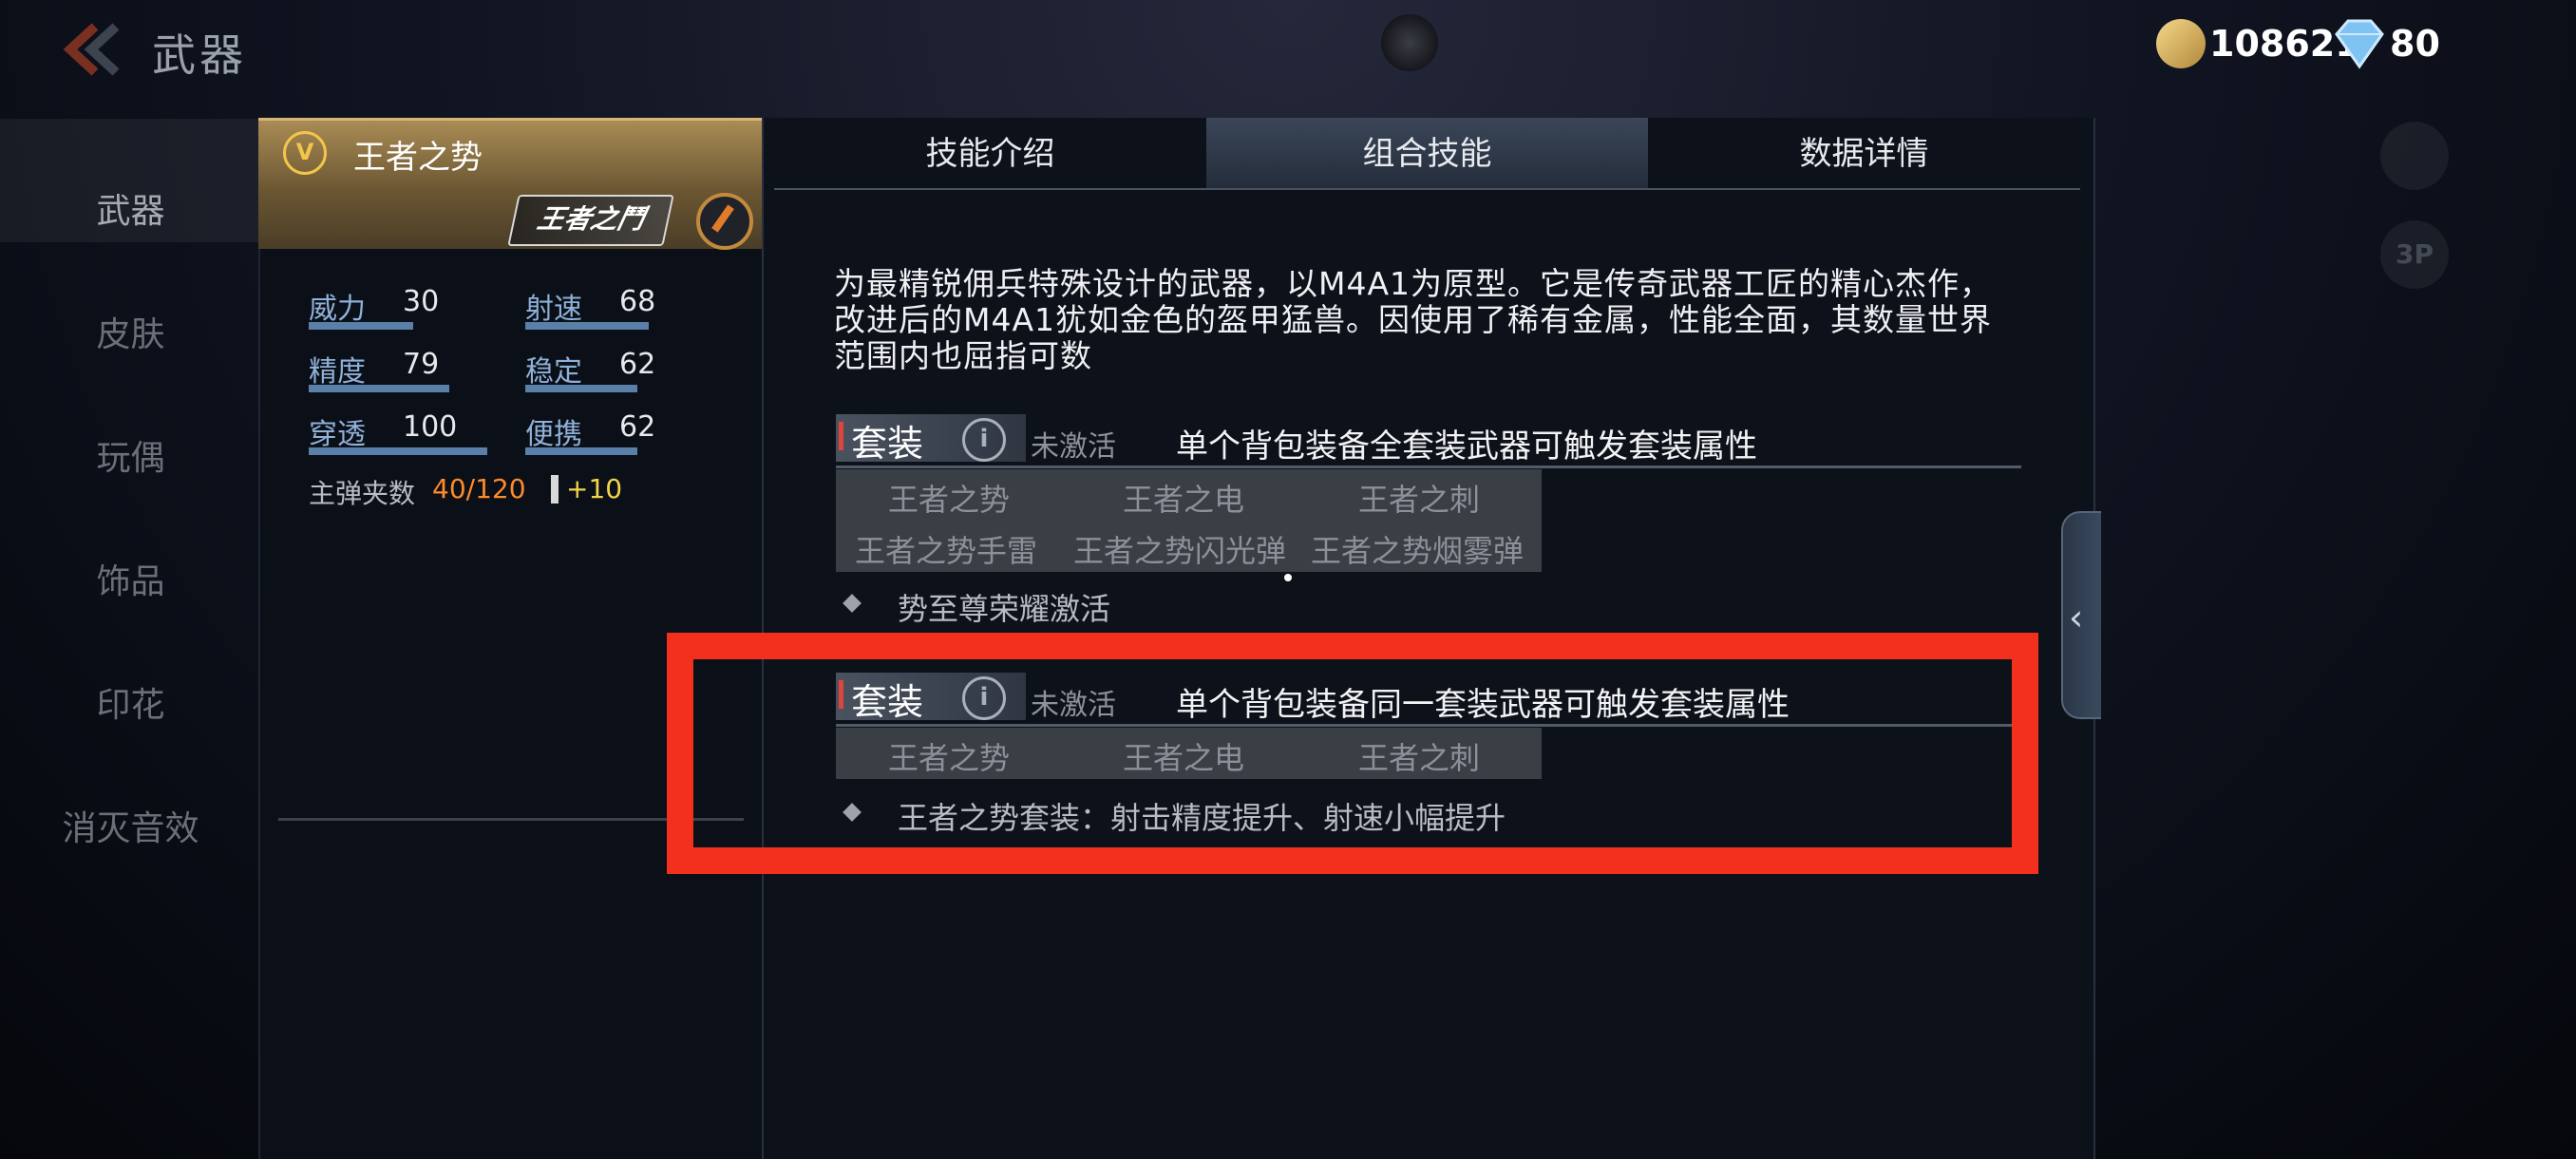  I want to click on set-item: 王者之刺, so click(1419, 500).